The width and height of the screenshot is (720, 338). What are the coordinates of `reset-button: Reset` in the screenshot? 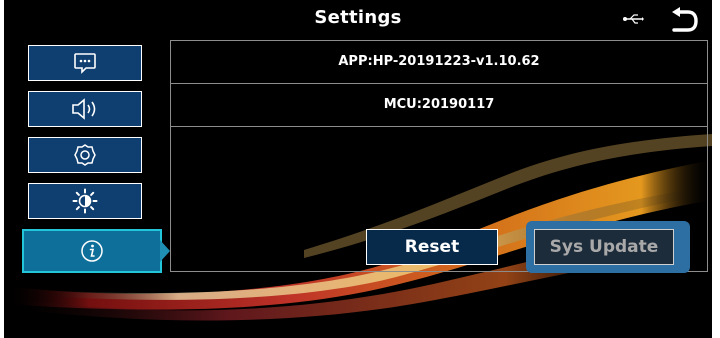 It's located at (432, 247).